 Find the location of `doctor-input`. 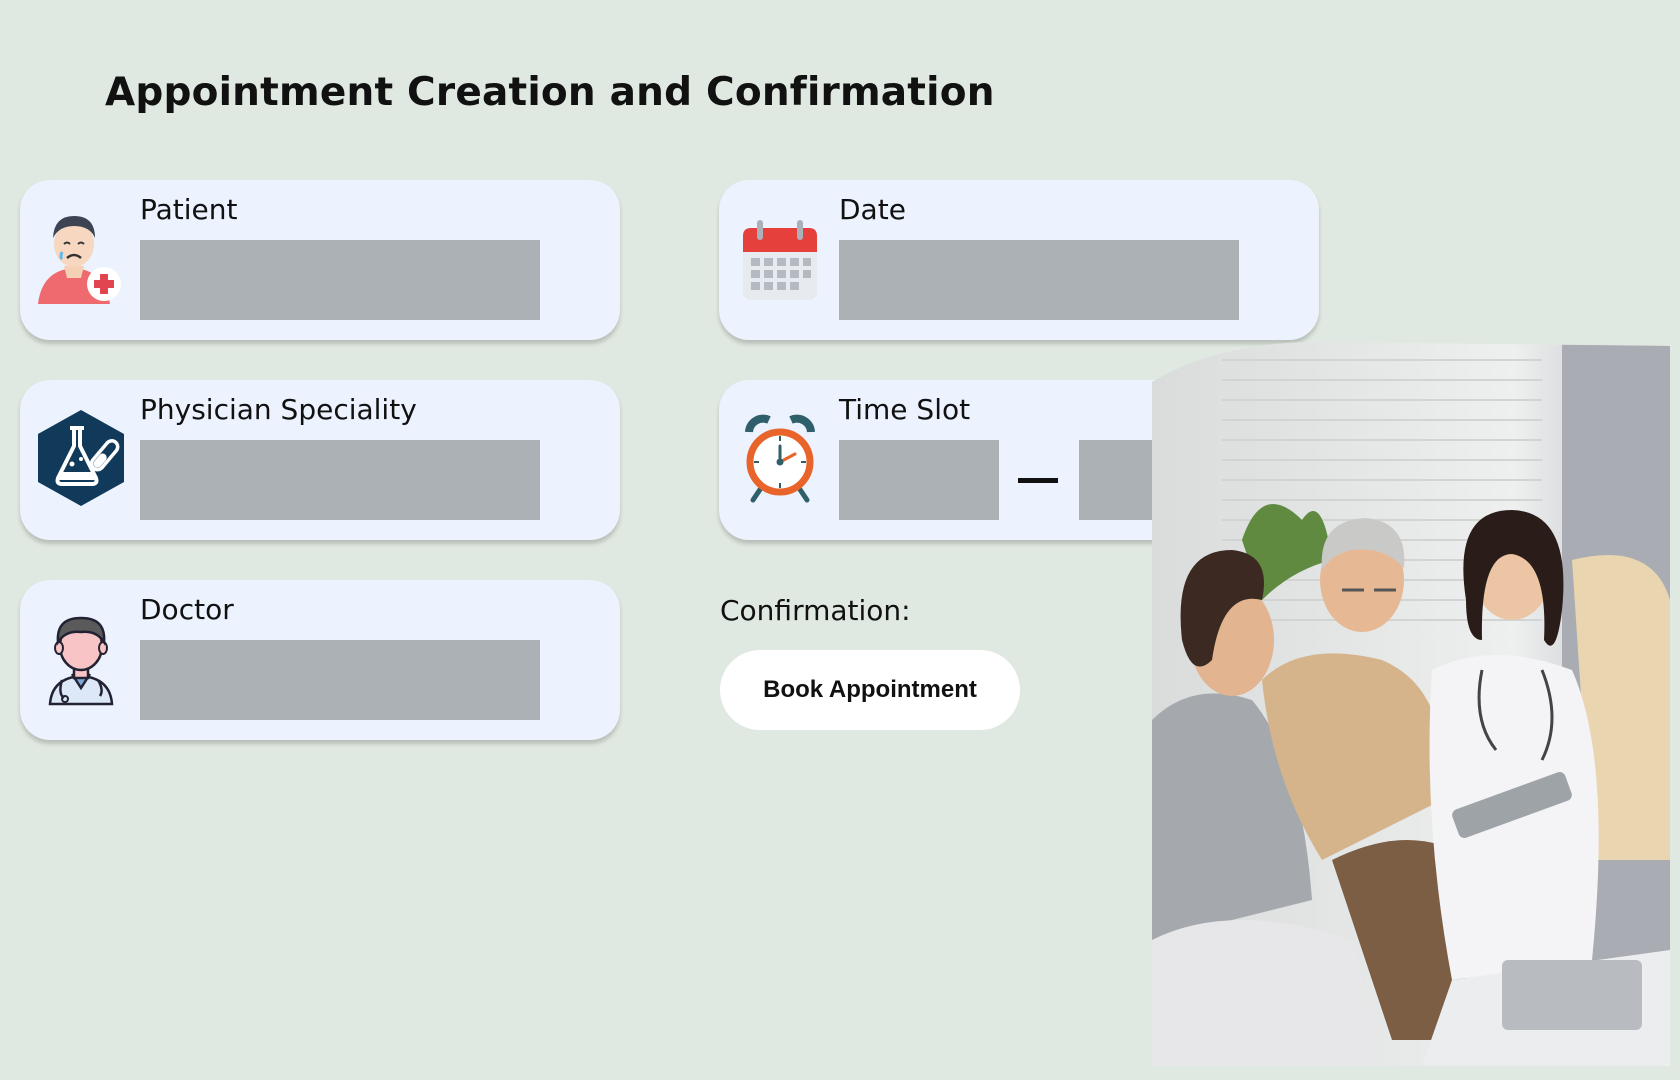

doctor-input is located at coordinates (340, 680).